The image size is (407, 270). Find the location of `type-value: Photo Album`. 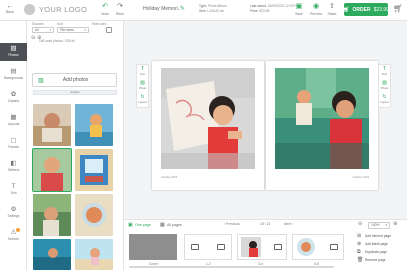

type-value: Photo Album is located at coordinates (217, 6).